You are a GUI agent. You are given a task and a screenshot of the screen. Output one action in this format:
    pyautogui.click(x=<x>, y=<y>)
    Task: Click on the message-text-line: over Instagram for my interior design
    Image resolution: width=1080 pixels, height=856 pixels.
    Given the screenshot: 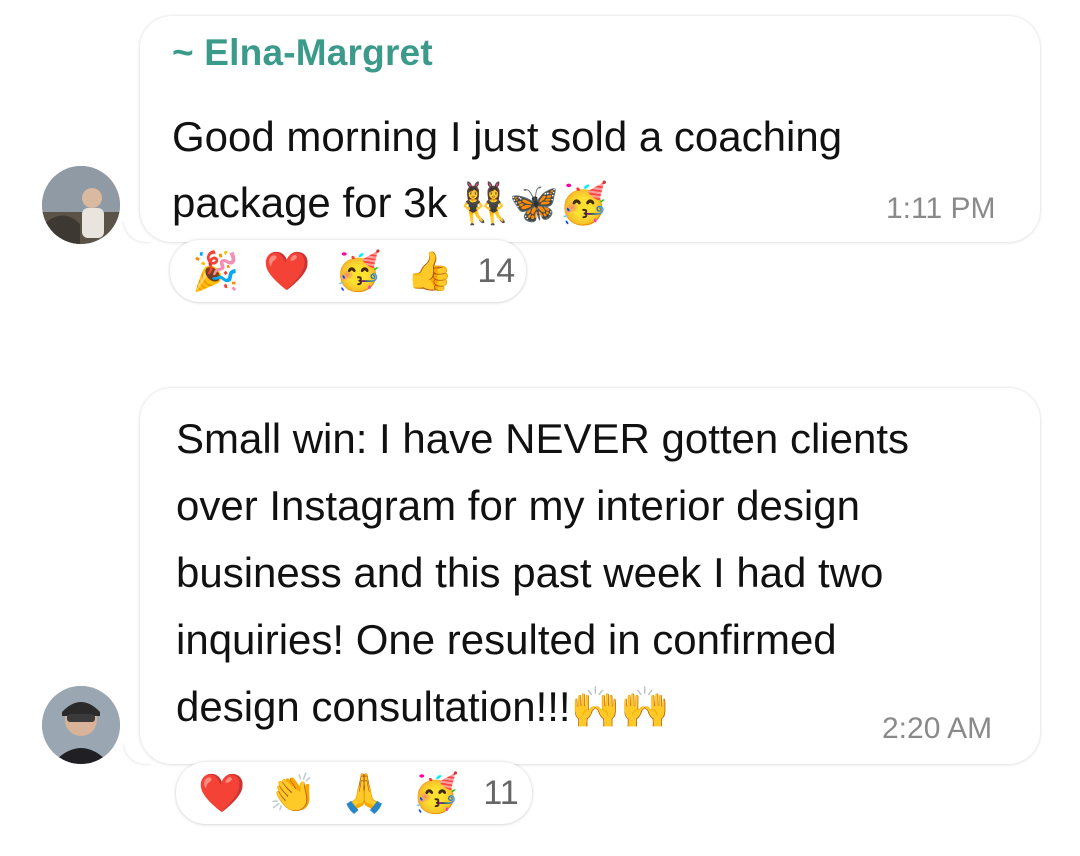 What is the action you would take?
    pyautogui.click(x=518, y=505)
    